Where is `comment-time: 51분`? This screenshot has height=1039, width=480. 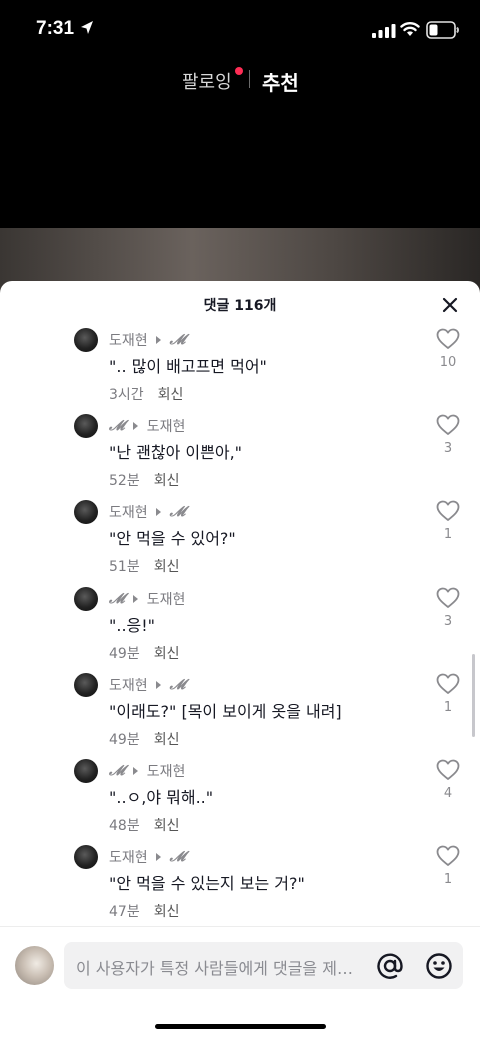
comment-time: 51분 is located at coordinates (124, 567).